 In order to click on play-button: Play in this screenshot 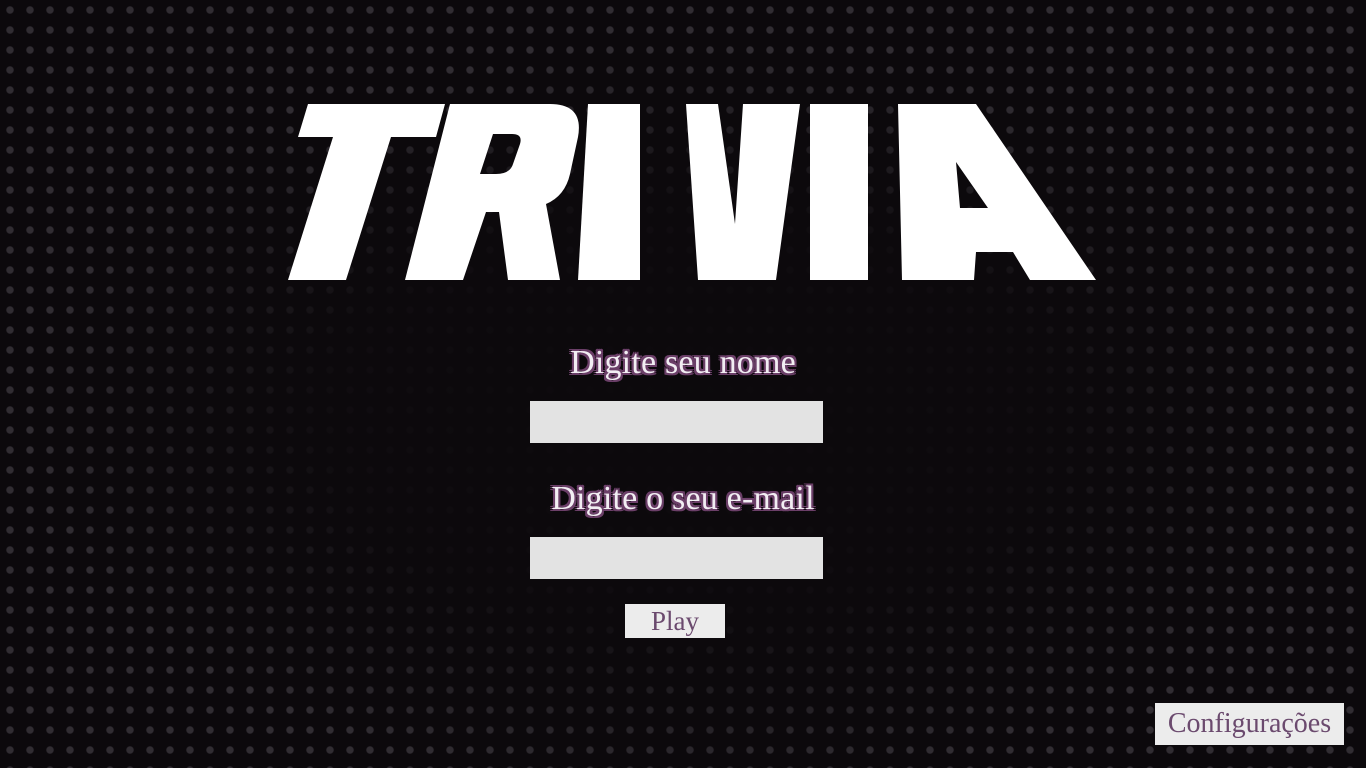, I will do `click(675, 621)`.